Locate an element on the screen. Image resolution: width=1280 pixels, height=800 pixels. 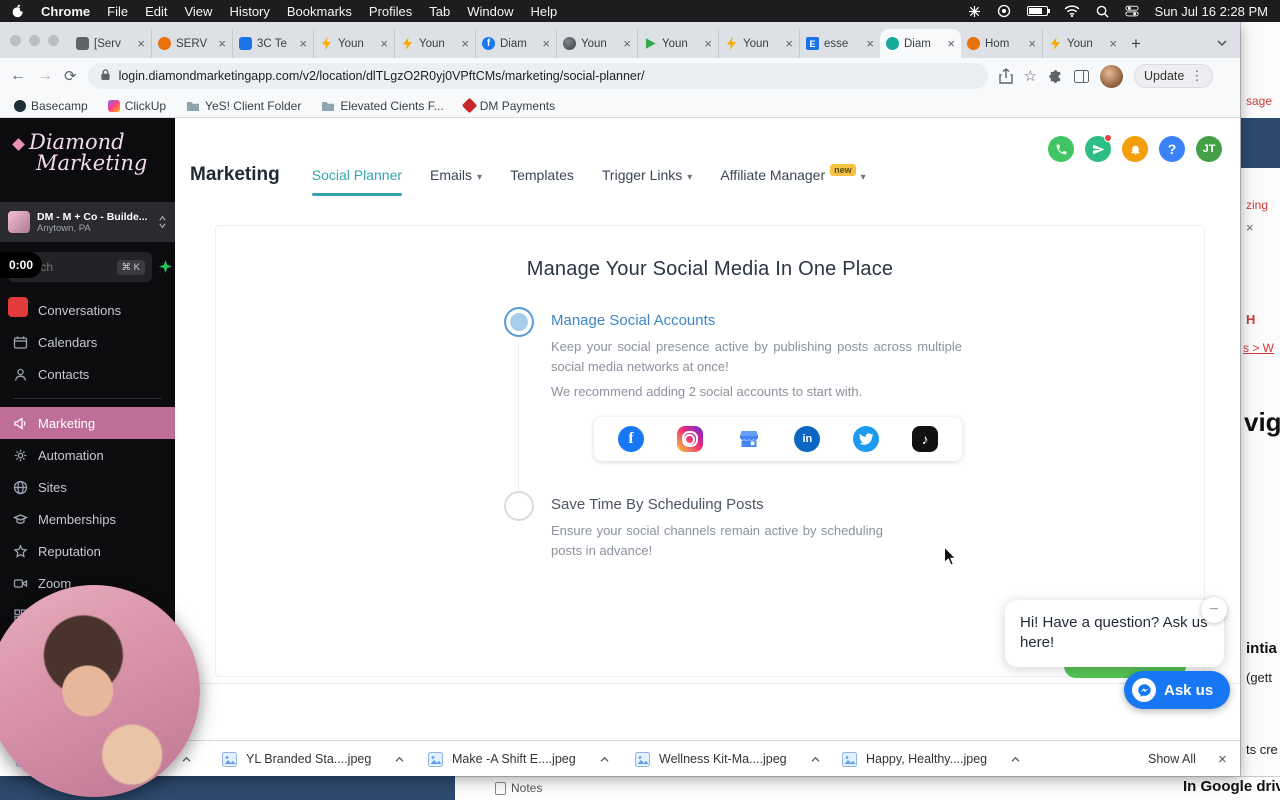
ai-sparkle-icon is located at coordinates (165, 269).